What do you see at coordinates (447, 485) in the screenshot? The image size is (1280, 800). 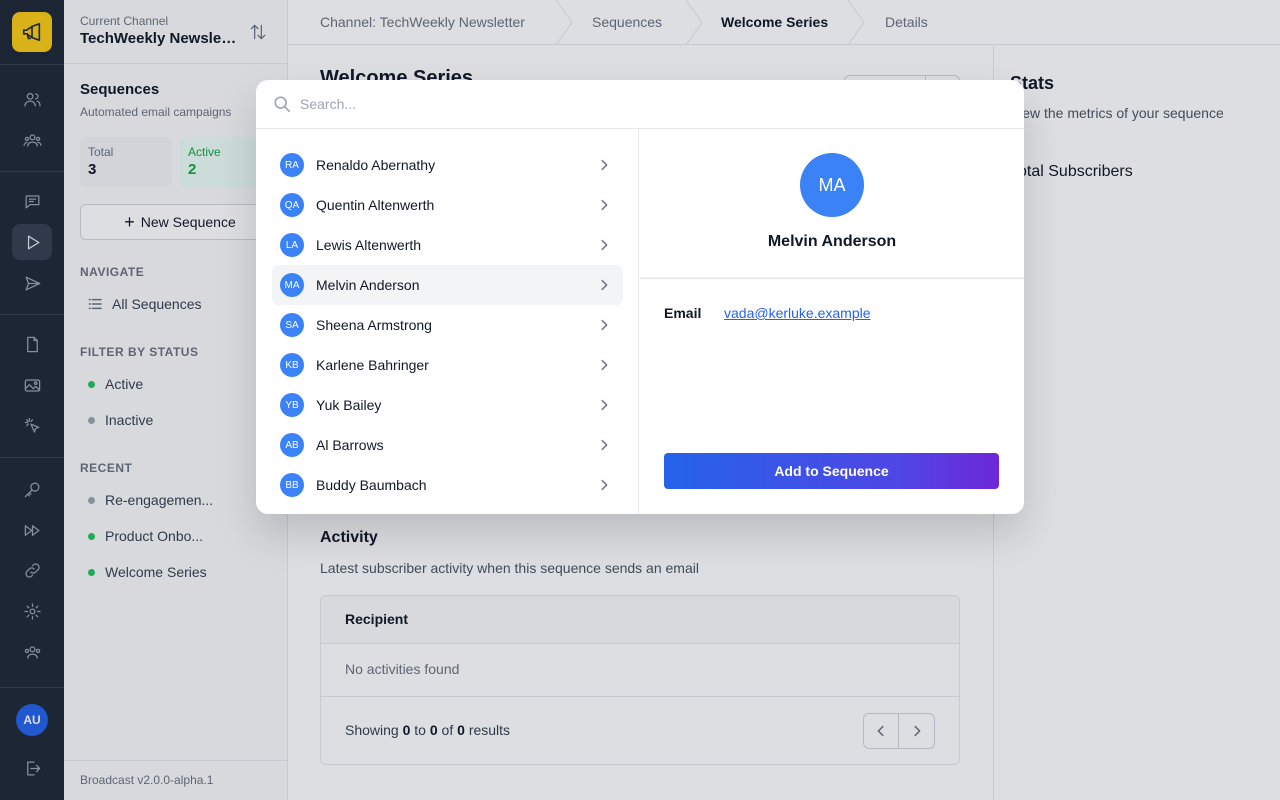 I see `list-item: BB Buddy Baumbach` at bounding box center [447, 485].